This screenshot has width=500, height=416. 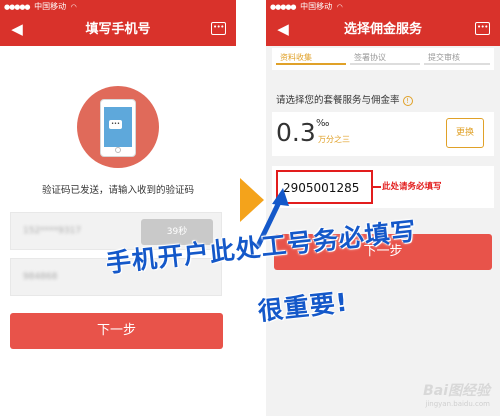 What do you see at coordinates (457, 404) in the screenshot?
I see `watermark-subtext: jingyan.baidu.com` at bounding box center [457, 404].